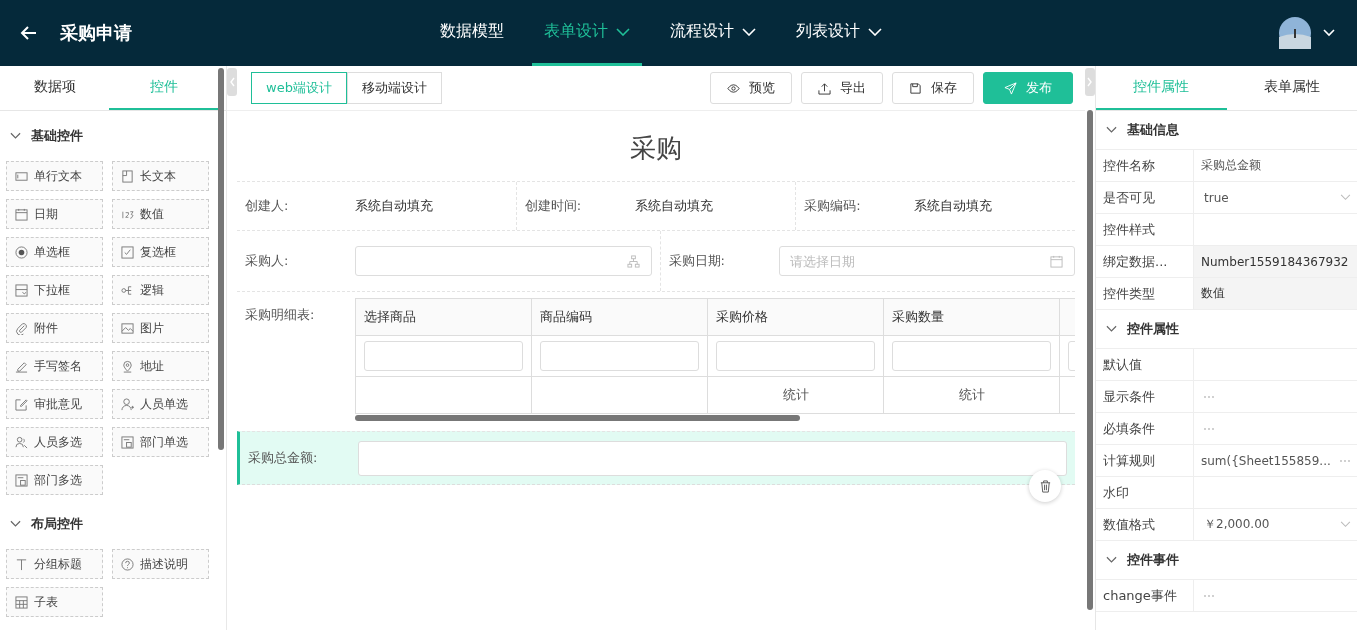 Image resolution: width=1357 pixels, height=630 pixels. What do you see at coordinates (619, 317) in the screenshot?
I see `column-header: 商品编码` at bounding box center [619, 317].